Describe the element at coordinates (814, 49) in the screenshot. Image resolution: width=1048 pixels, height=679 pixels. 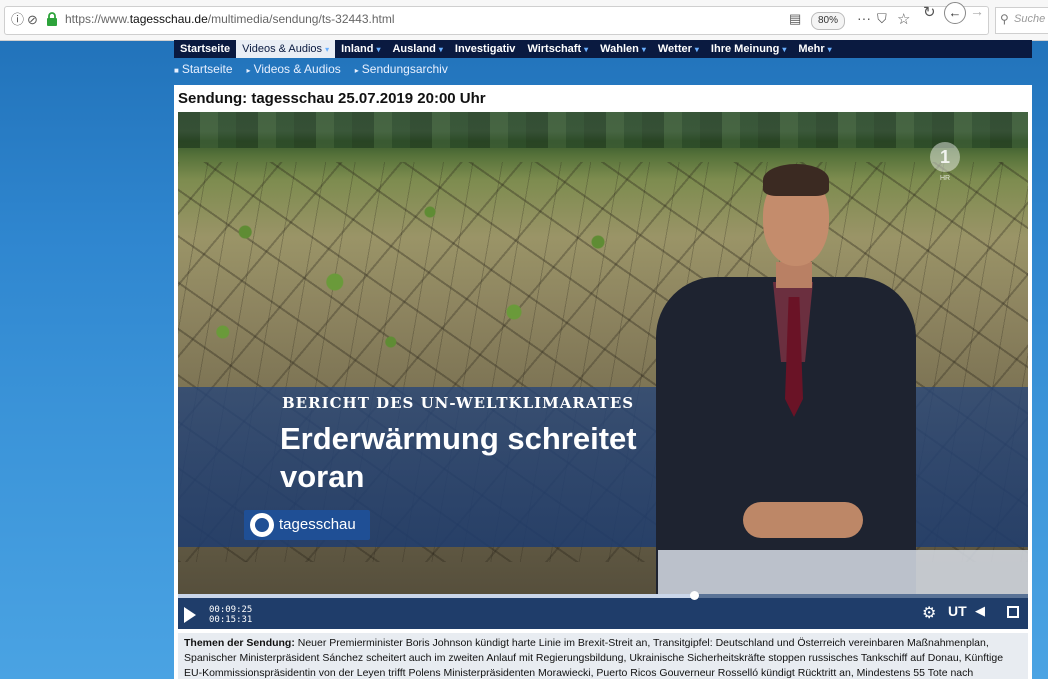
I see `nav-item-mehr: Mehr ▾` at that location.